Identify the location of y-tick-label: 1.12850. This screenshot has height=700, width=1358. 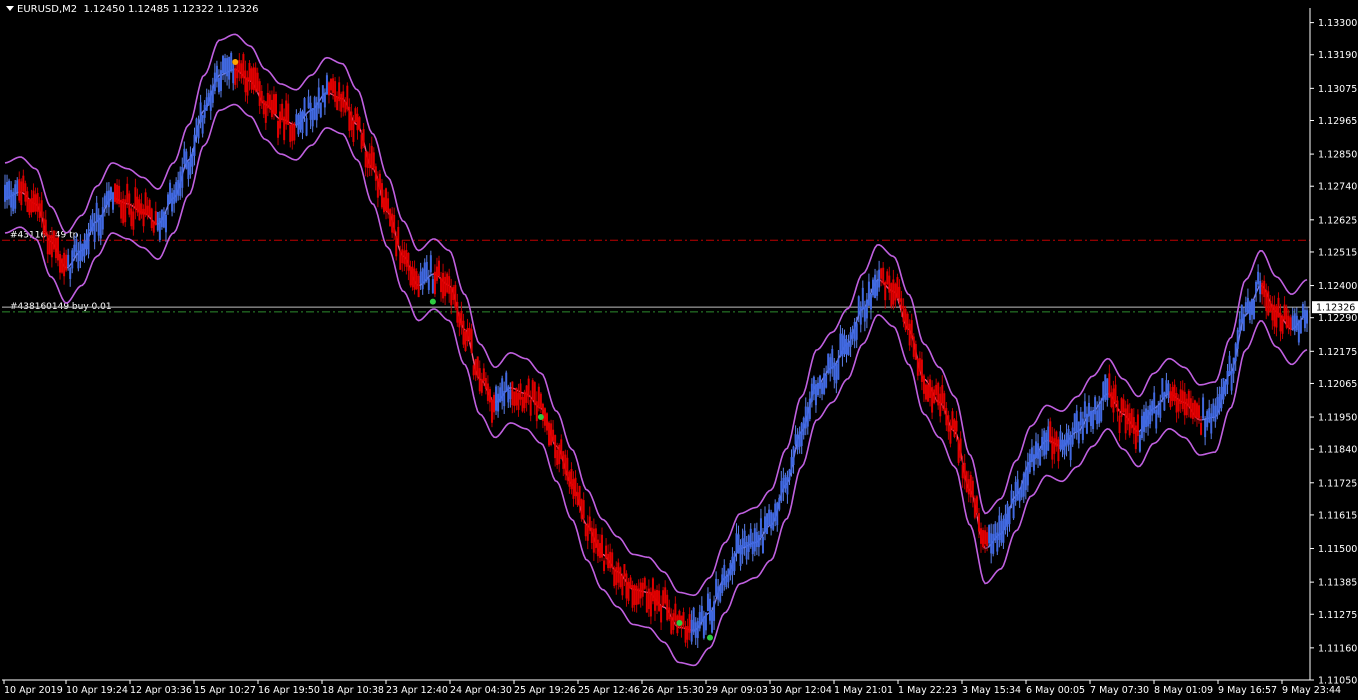
(1337, 155).